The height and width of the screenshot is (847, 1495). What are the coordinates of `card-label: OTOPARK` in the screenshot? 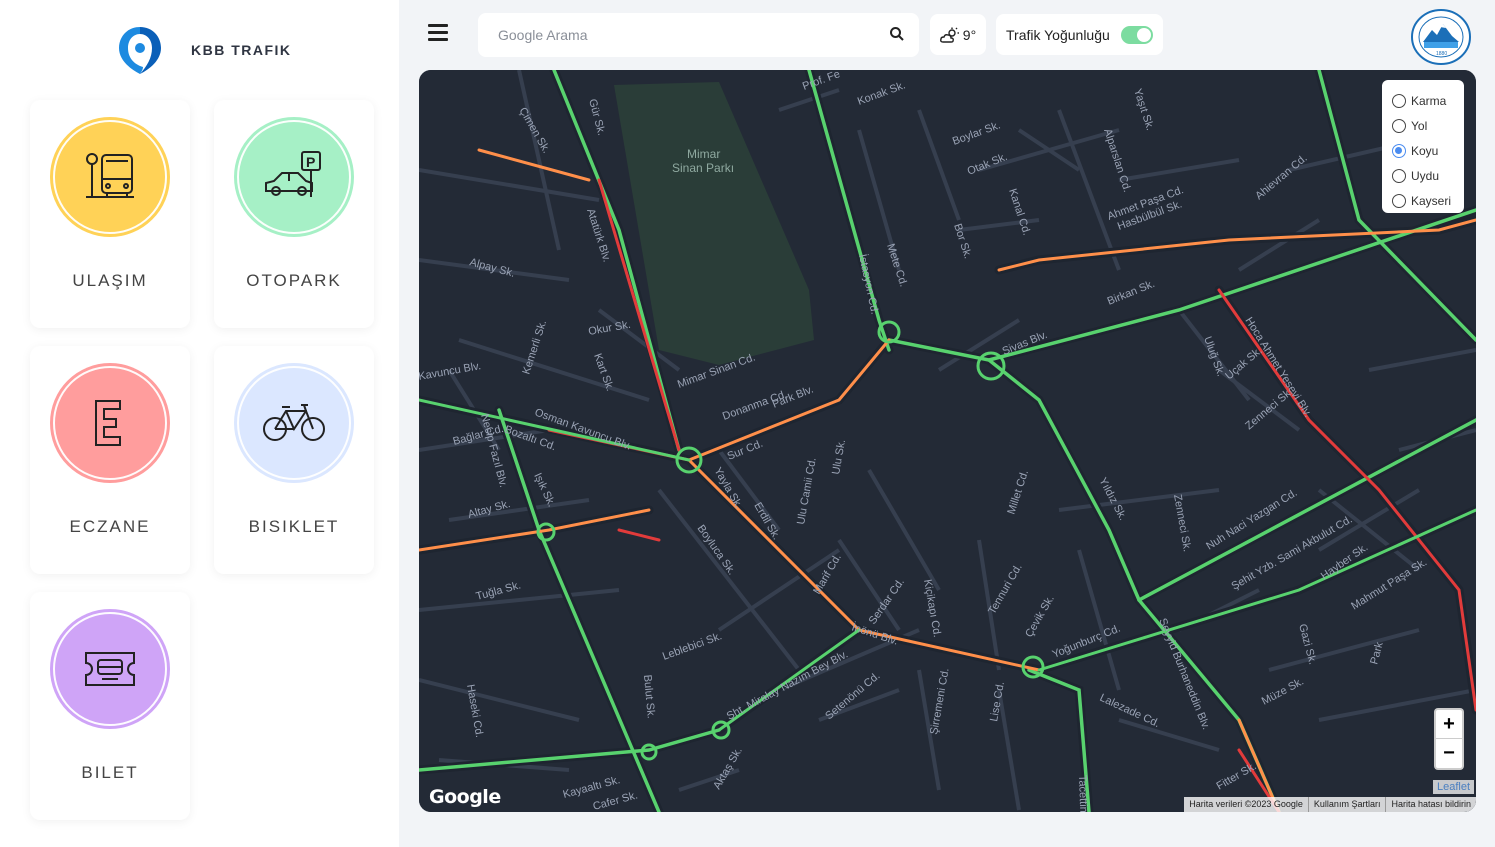 It's located at (294, 280).